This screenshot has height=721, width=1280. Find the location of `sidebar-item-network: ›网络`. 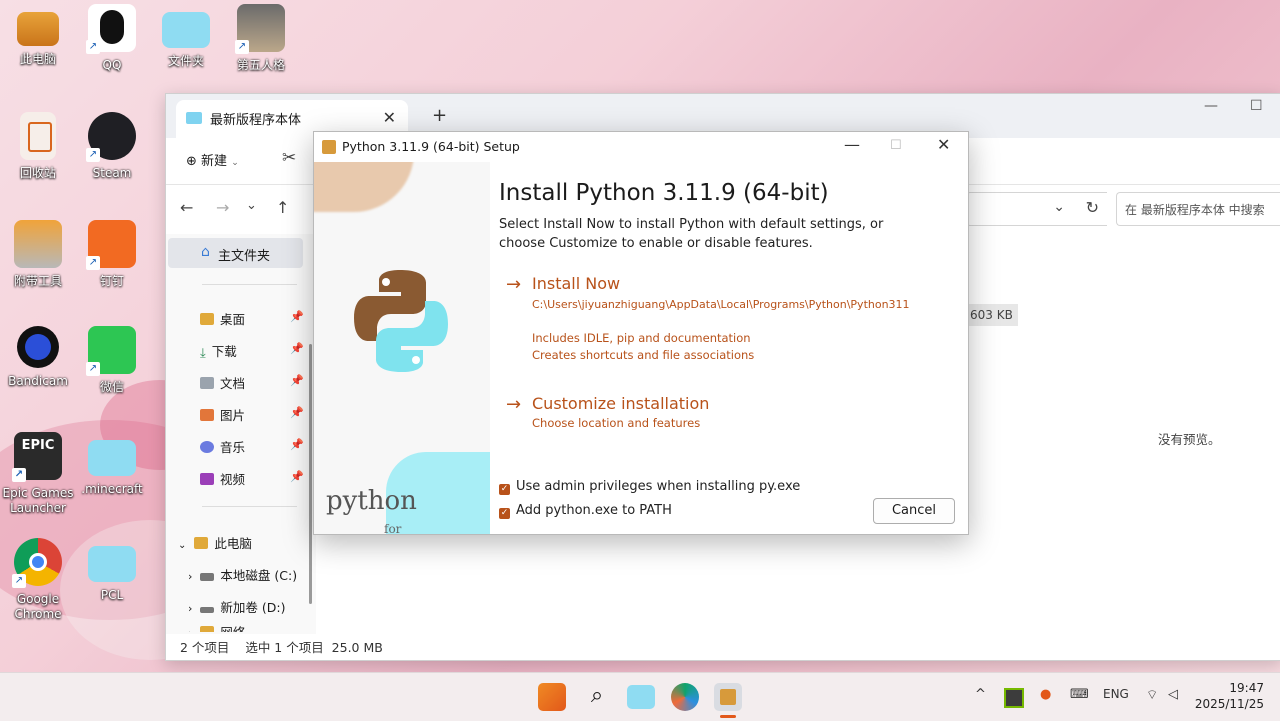

sidebar-item-network: ›网络 is located at coordinates (216, 627).